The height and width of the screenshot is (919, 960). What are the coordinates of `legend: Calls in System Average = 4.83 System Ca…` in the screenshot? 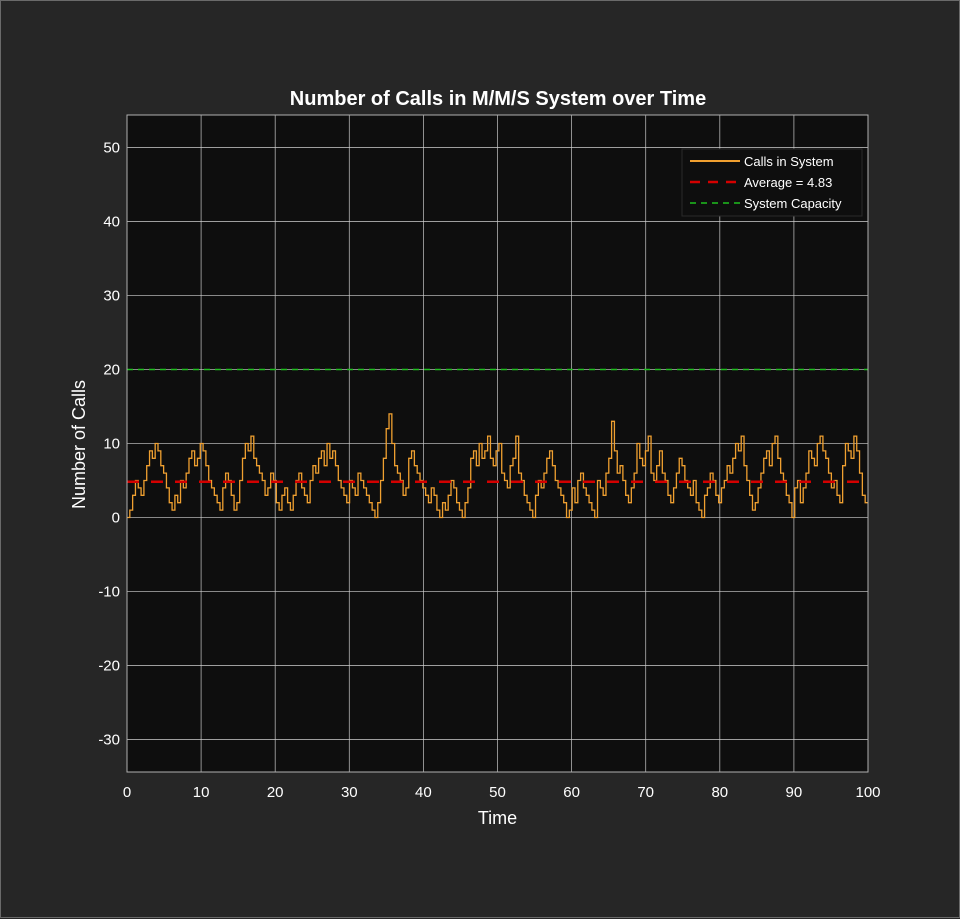 It's located at (772, 182).